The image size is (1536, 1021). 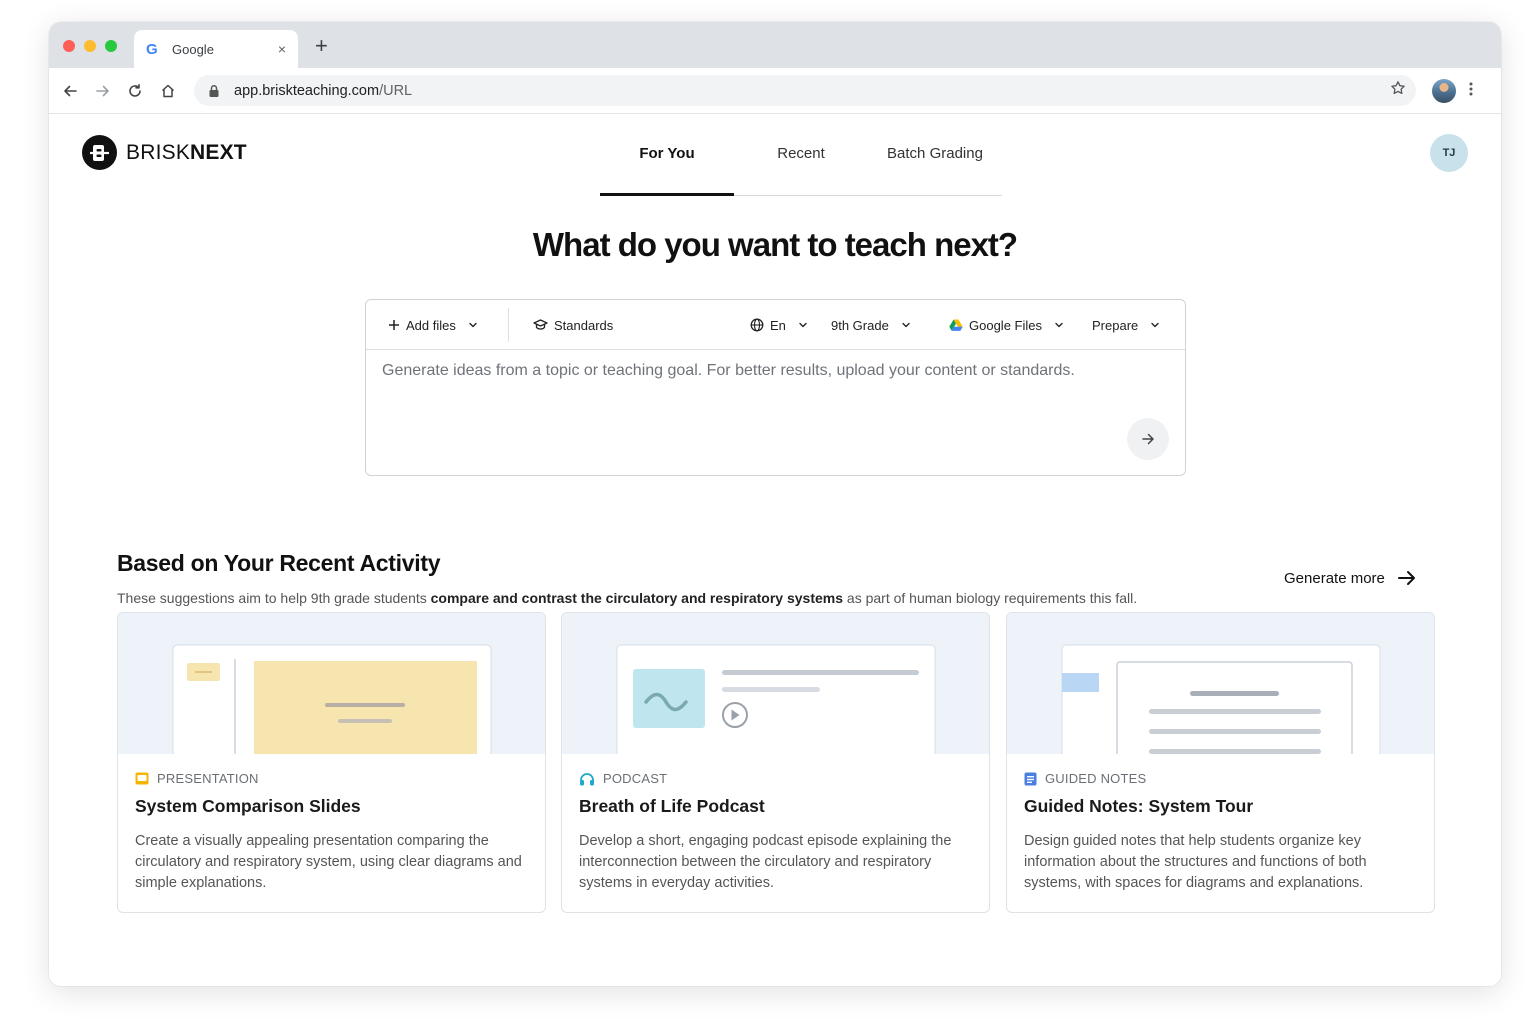 What do you see at coordinates (214, 91) in the screenshot?
I see `lock-icon` at bounding box center [214, 91].